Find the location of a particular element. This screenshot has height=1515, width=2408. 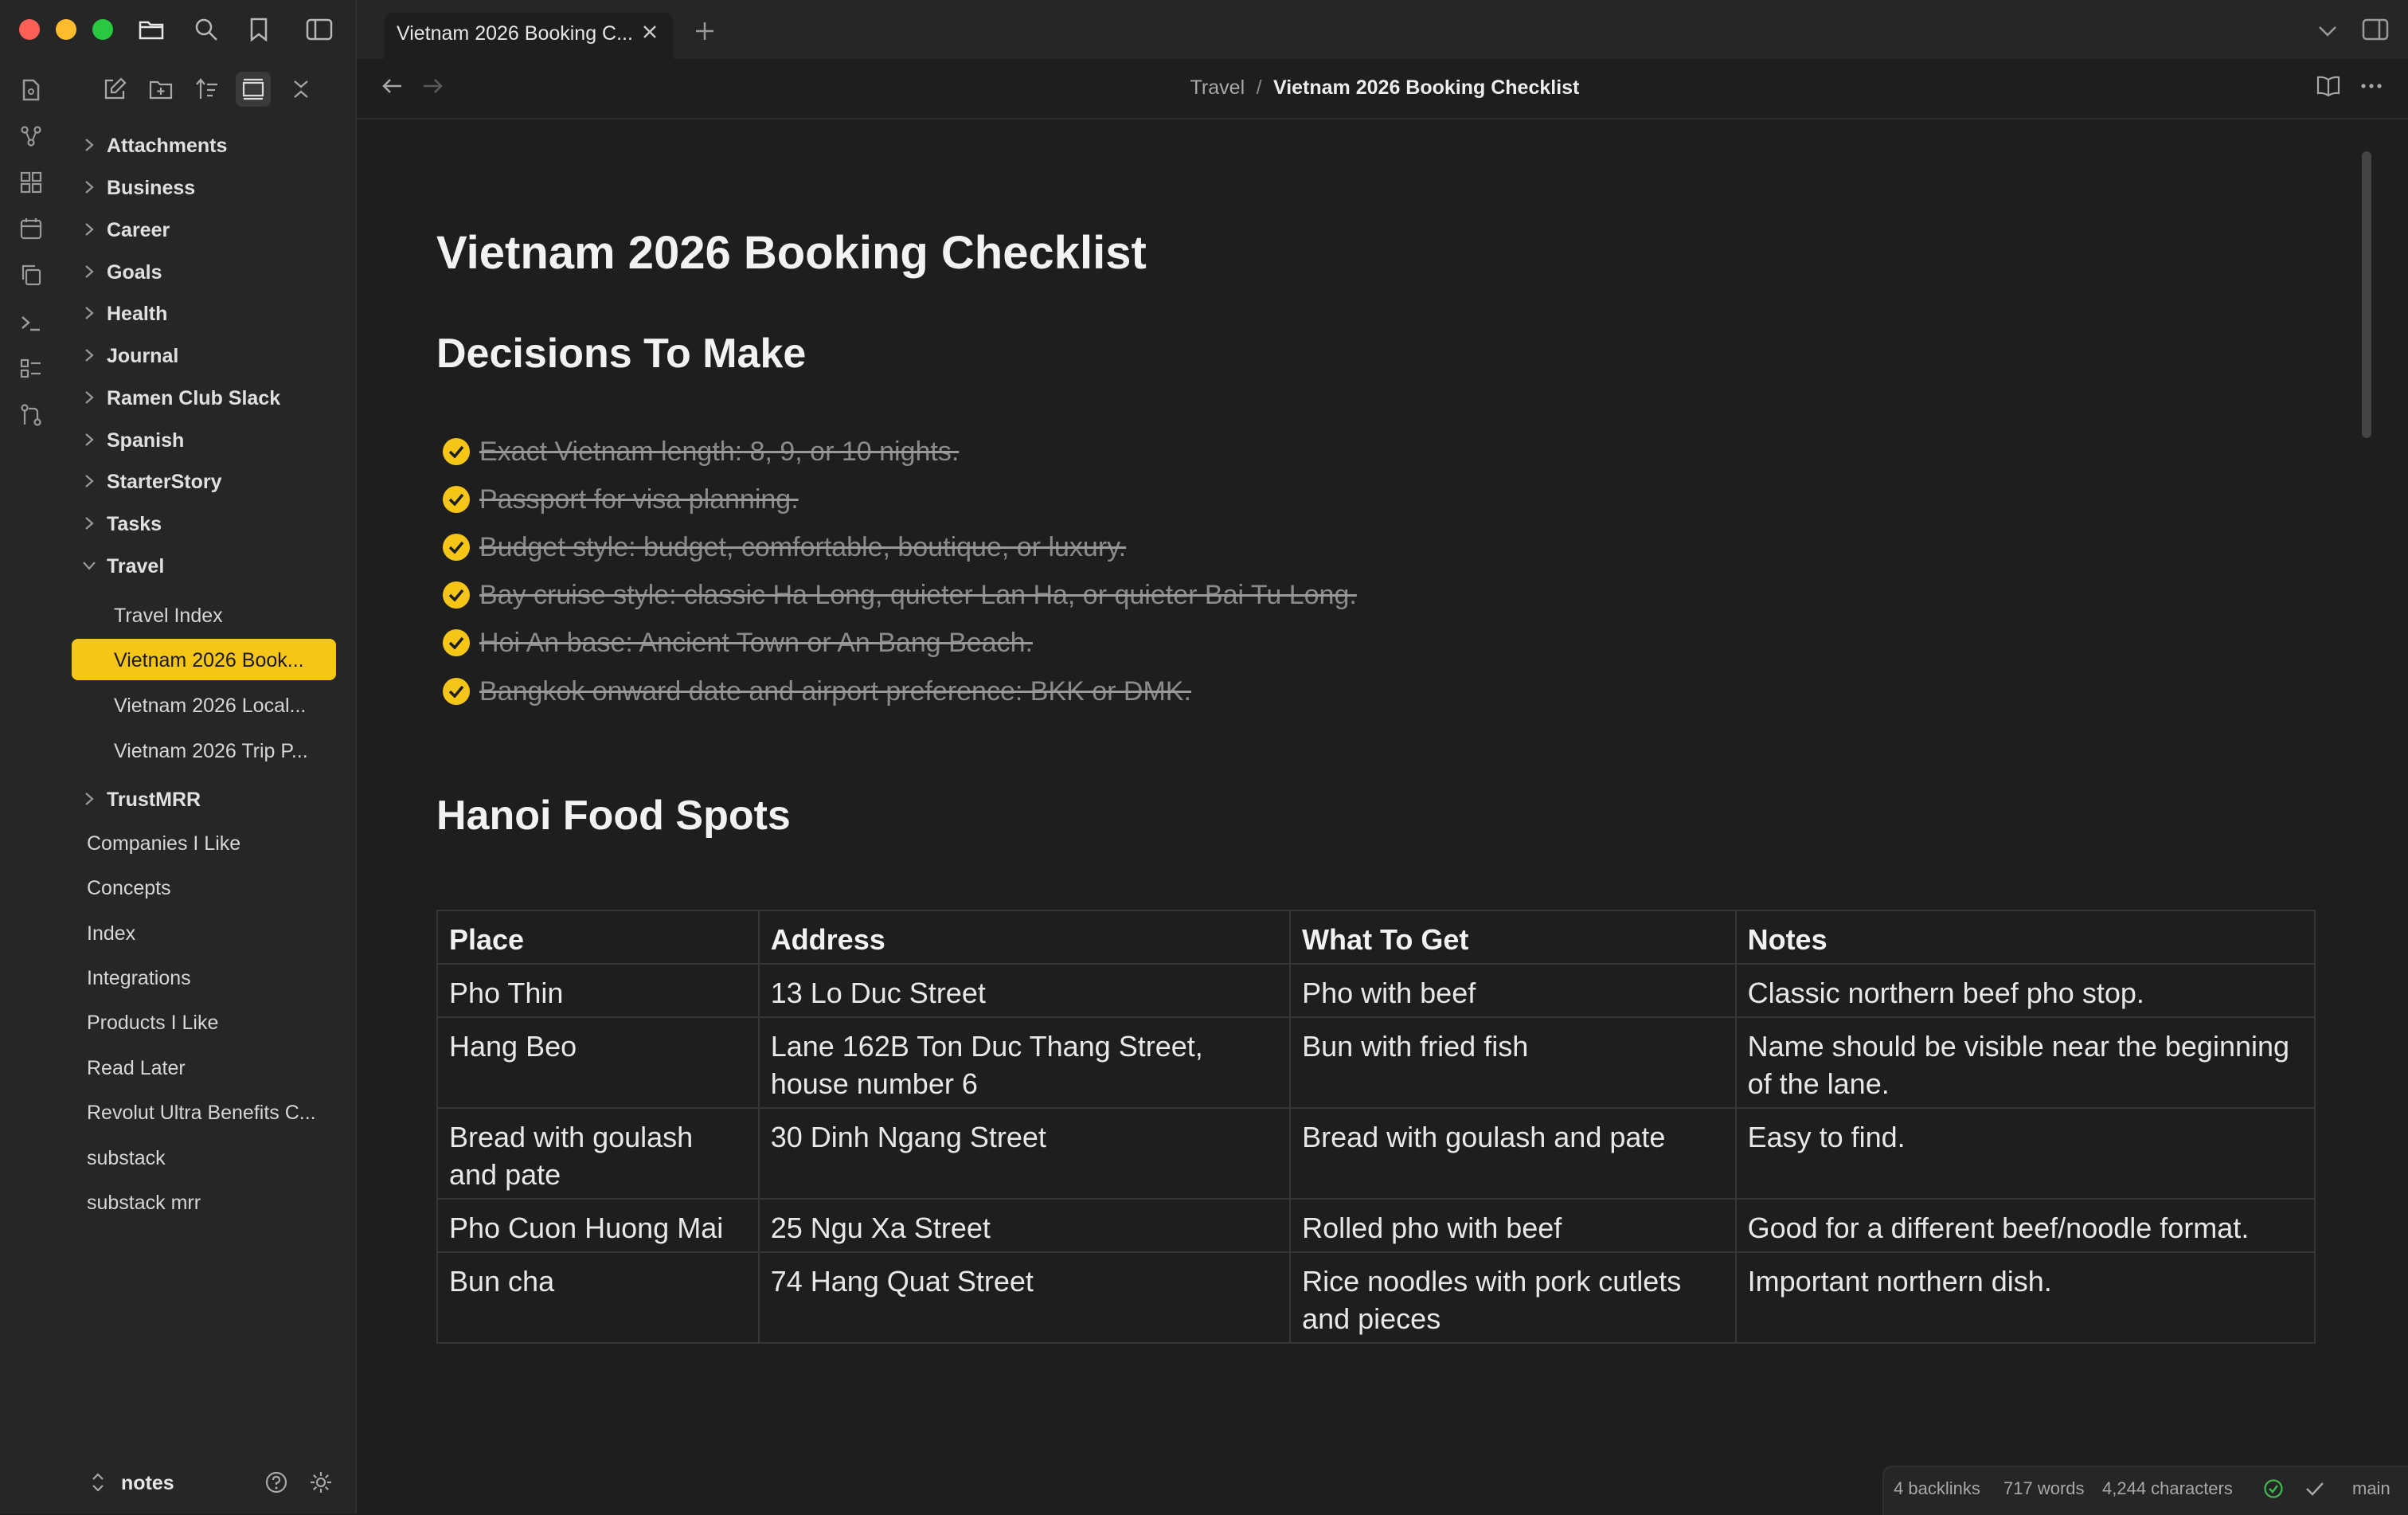

file-read-later: Read Later is located at coordinates (136, 1068).